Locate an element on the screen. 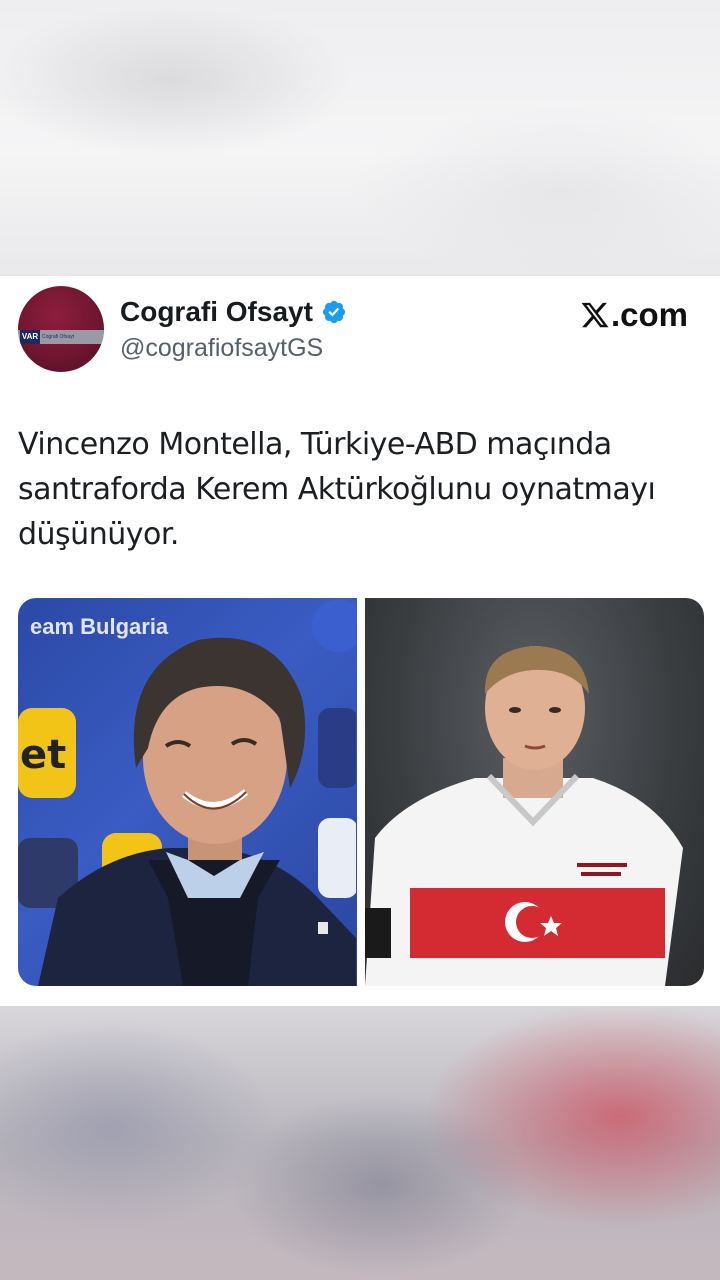 Image resolution: width=720 pixels, height=1280 pixels. akturkoglu-illustration is located at coordinates (524, 816).